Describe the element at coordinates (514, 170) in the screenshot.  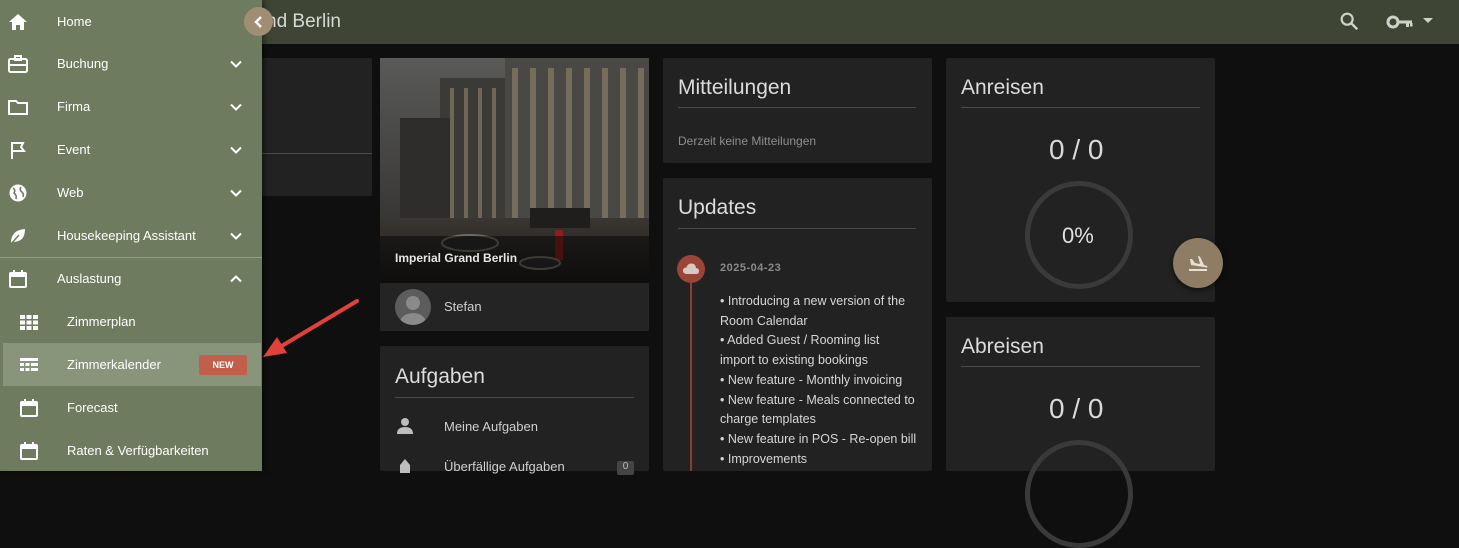
I see `hotel-image` at that location.